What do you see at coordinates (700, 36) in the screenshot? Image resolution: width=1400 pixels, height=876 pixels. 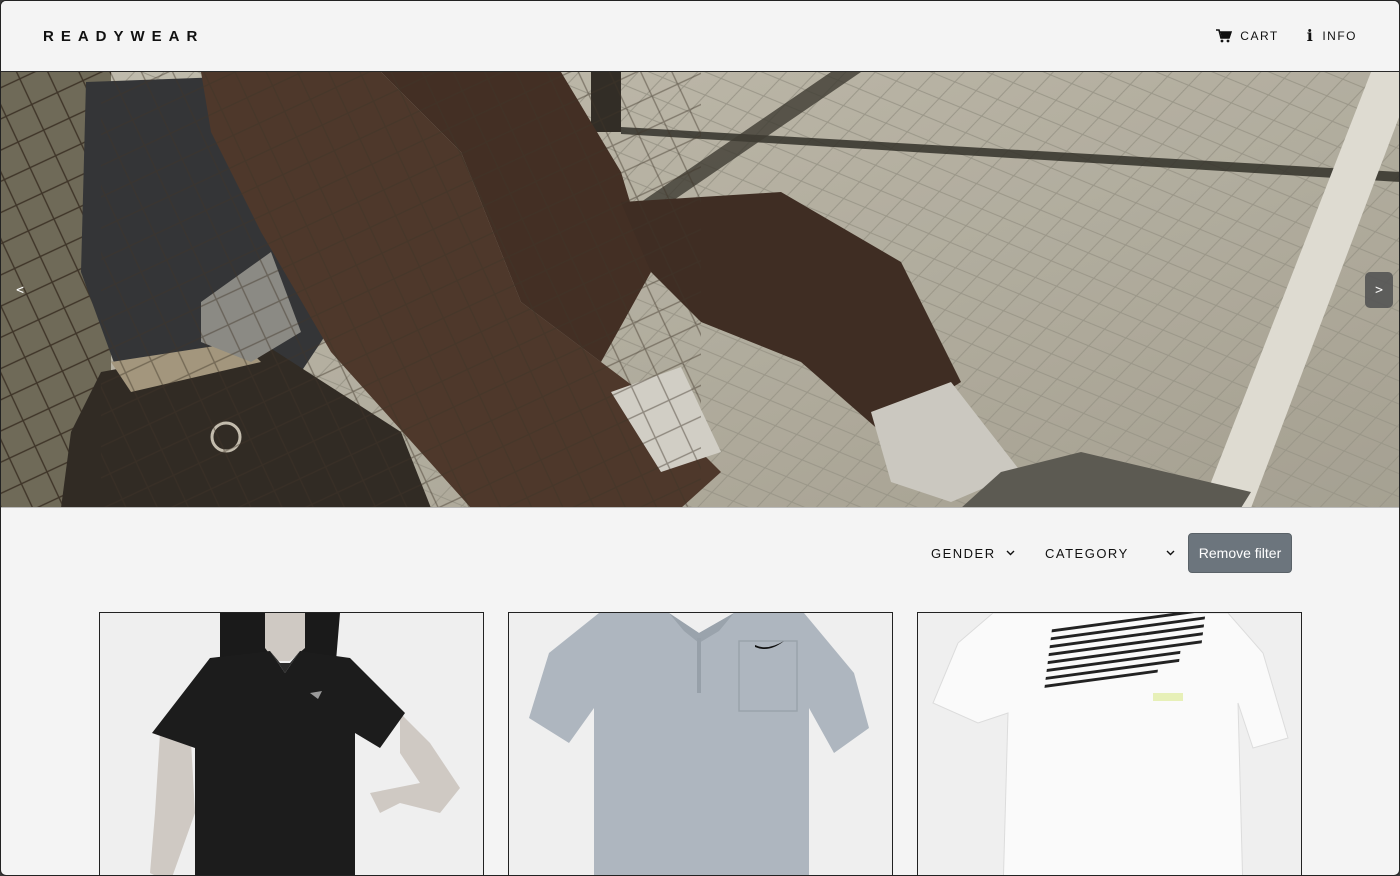 I see `site-header: READYWEAR CART i INFO` at bounding box center [700, 36].